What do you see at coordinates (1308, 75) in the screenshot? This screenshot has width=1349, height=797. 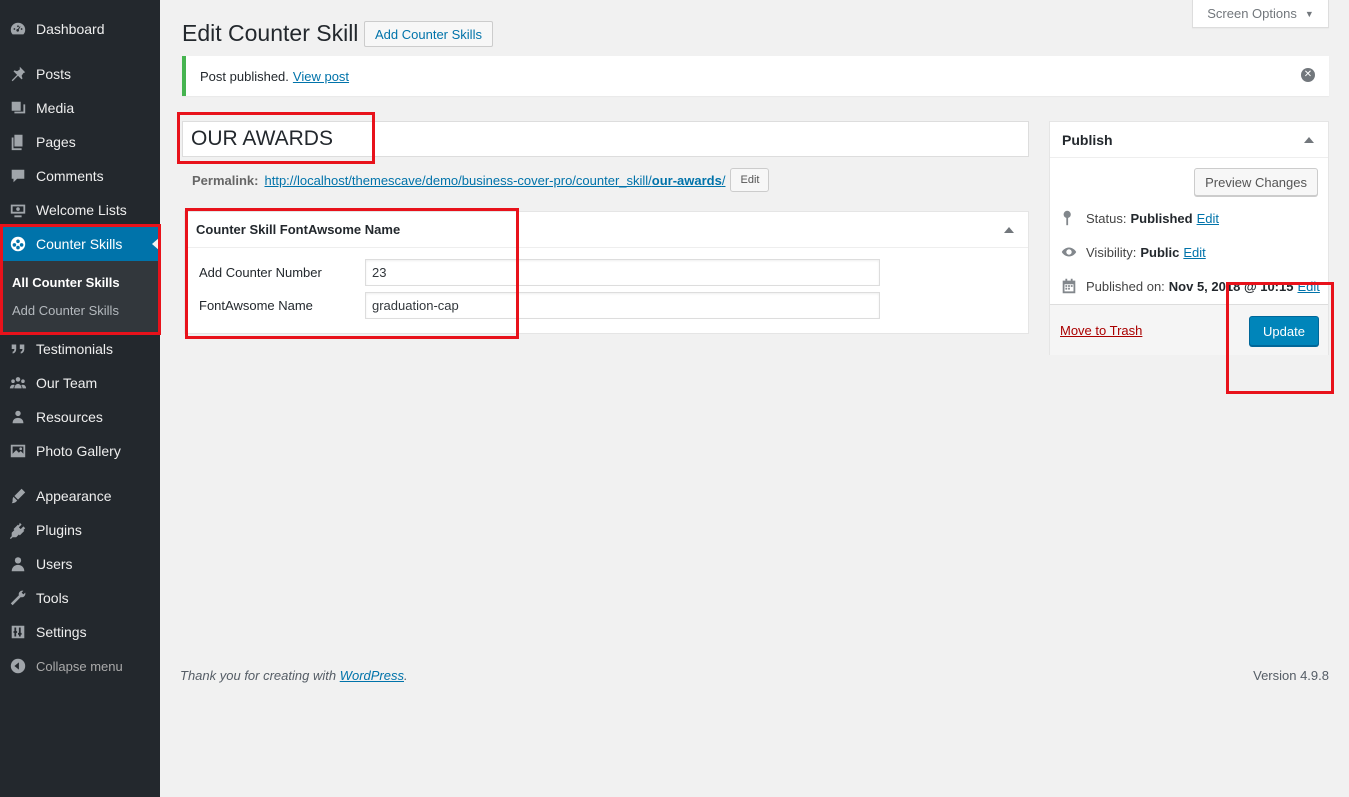 I see `dismiss-icon: ✕` at bounding box center [1308, 75].